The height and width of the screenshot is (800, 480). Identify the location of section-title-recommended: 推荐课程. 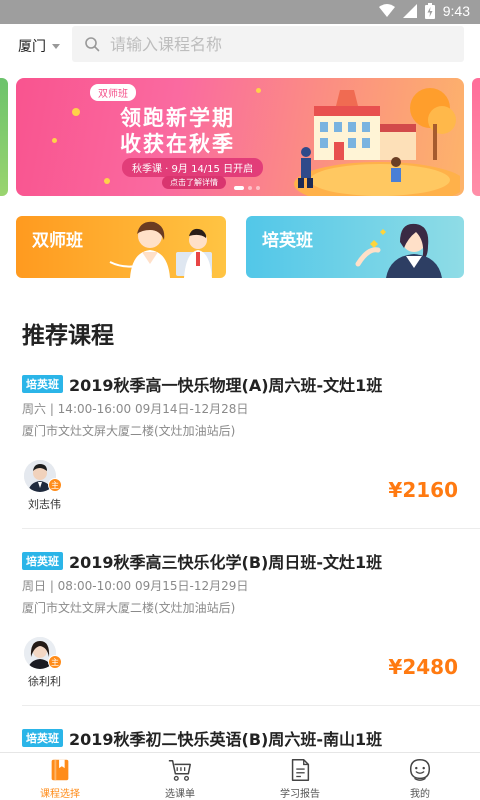
(68, 336).